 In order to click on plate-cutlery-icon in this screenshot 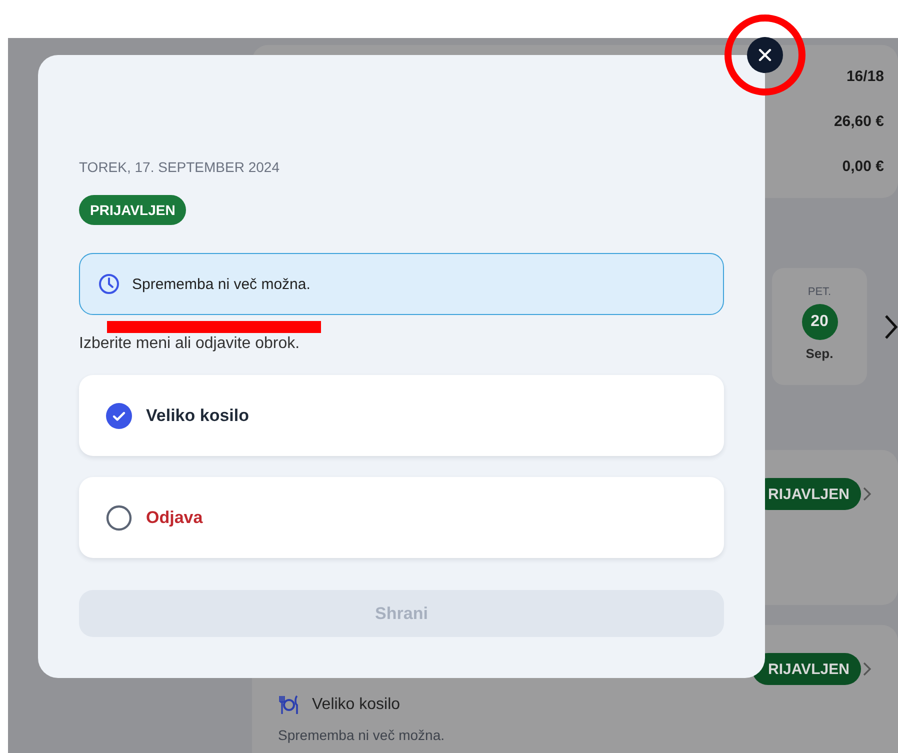, I will do `click(289, 705)`.